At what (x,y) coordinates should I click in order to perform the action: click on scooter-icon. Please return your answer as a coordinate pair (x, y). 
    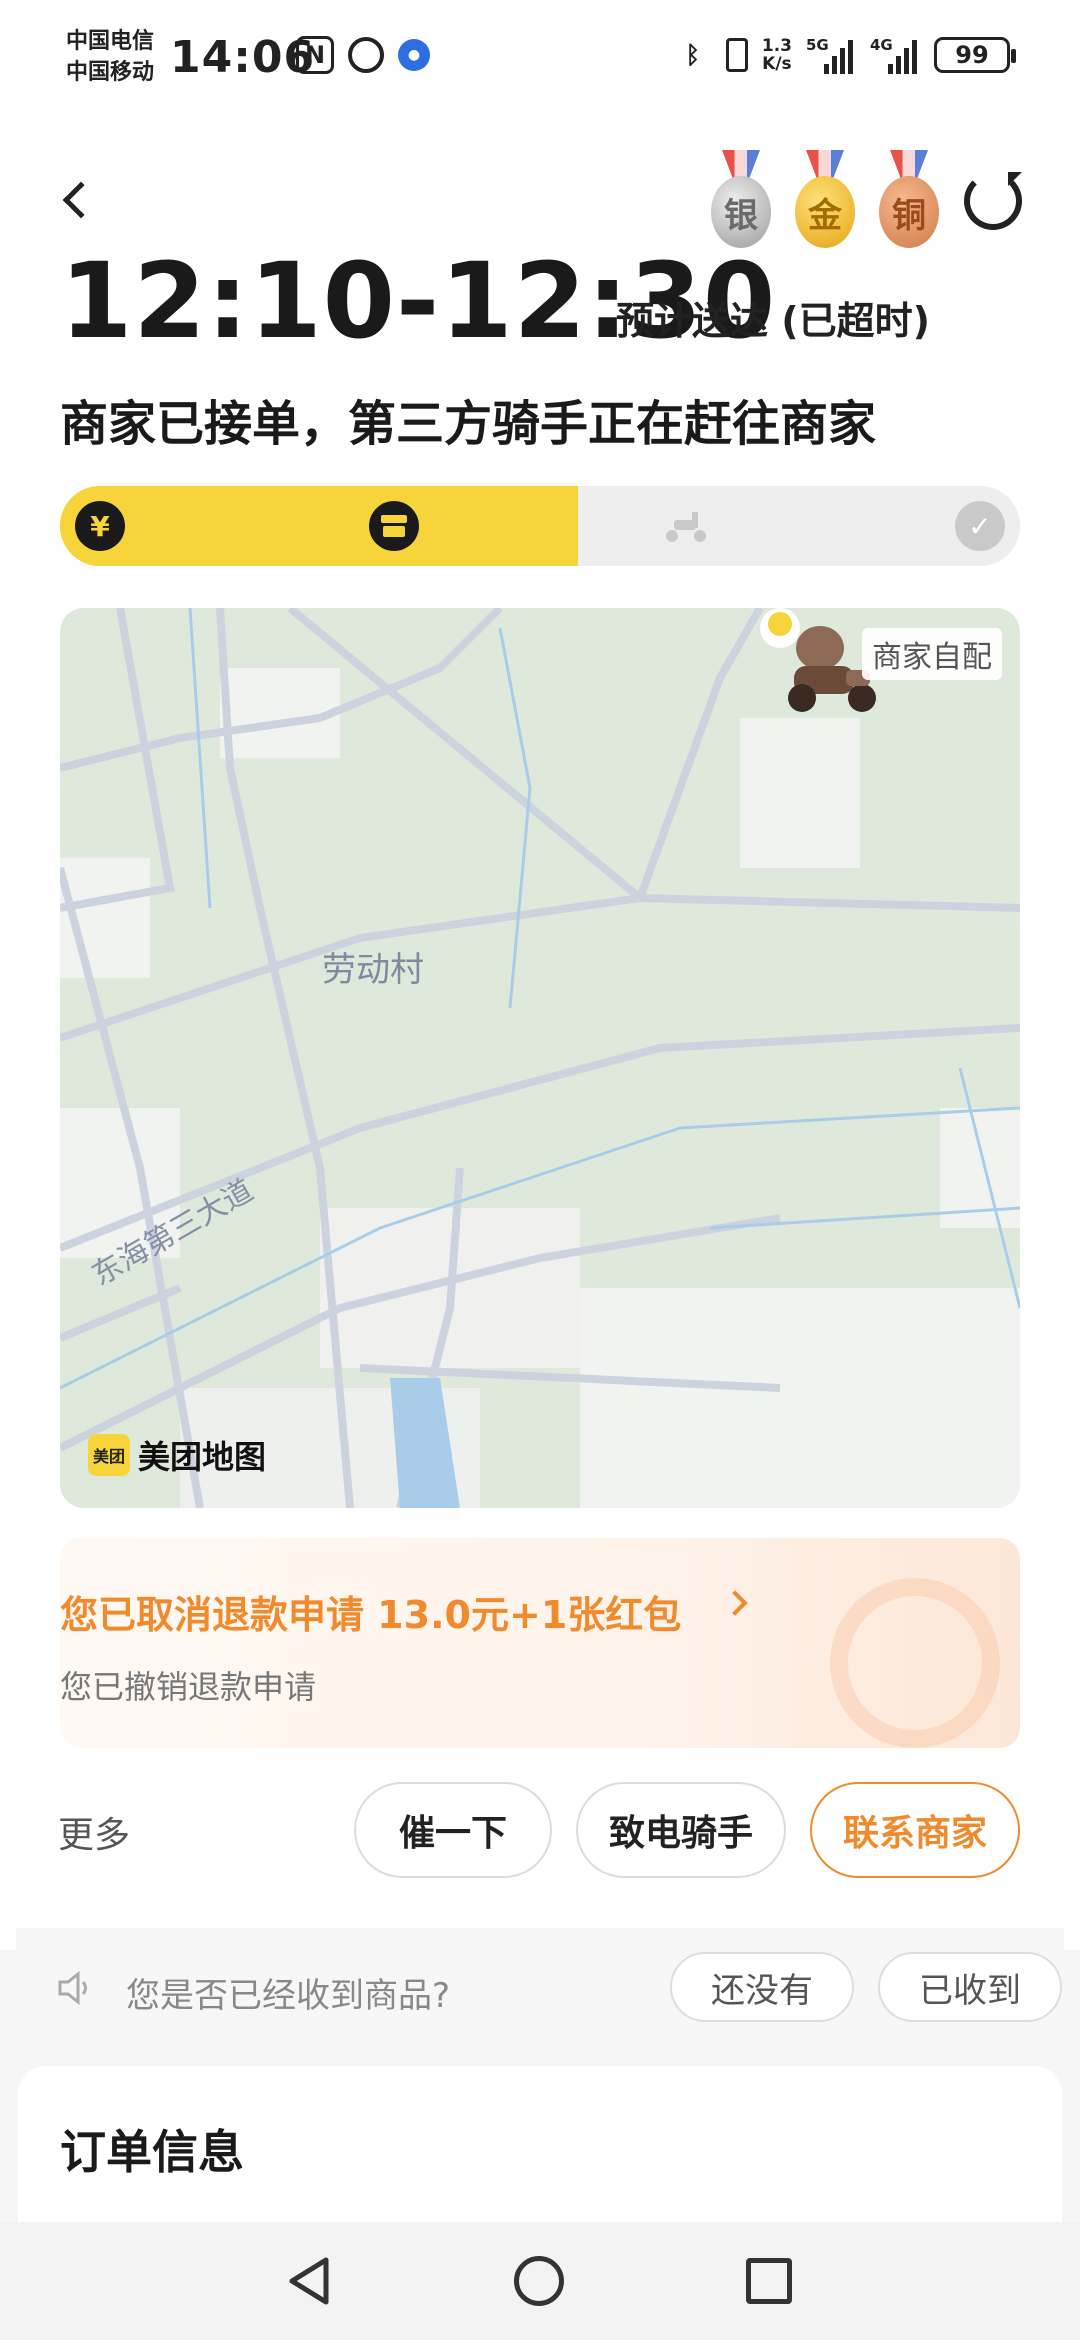
    Looking at the image, I should click on (686, 526).